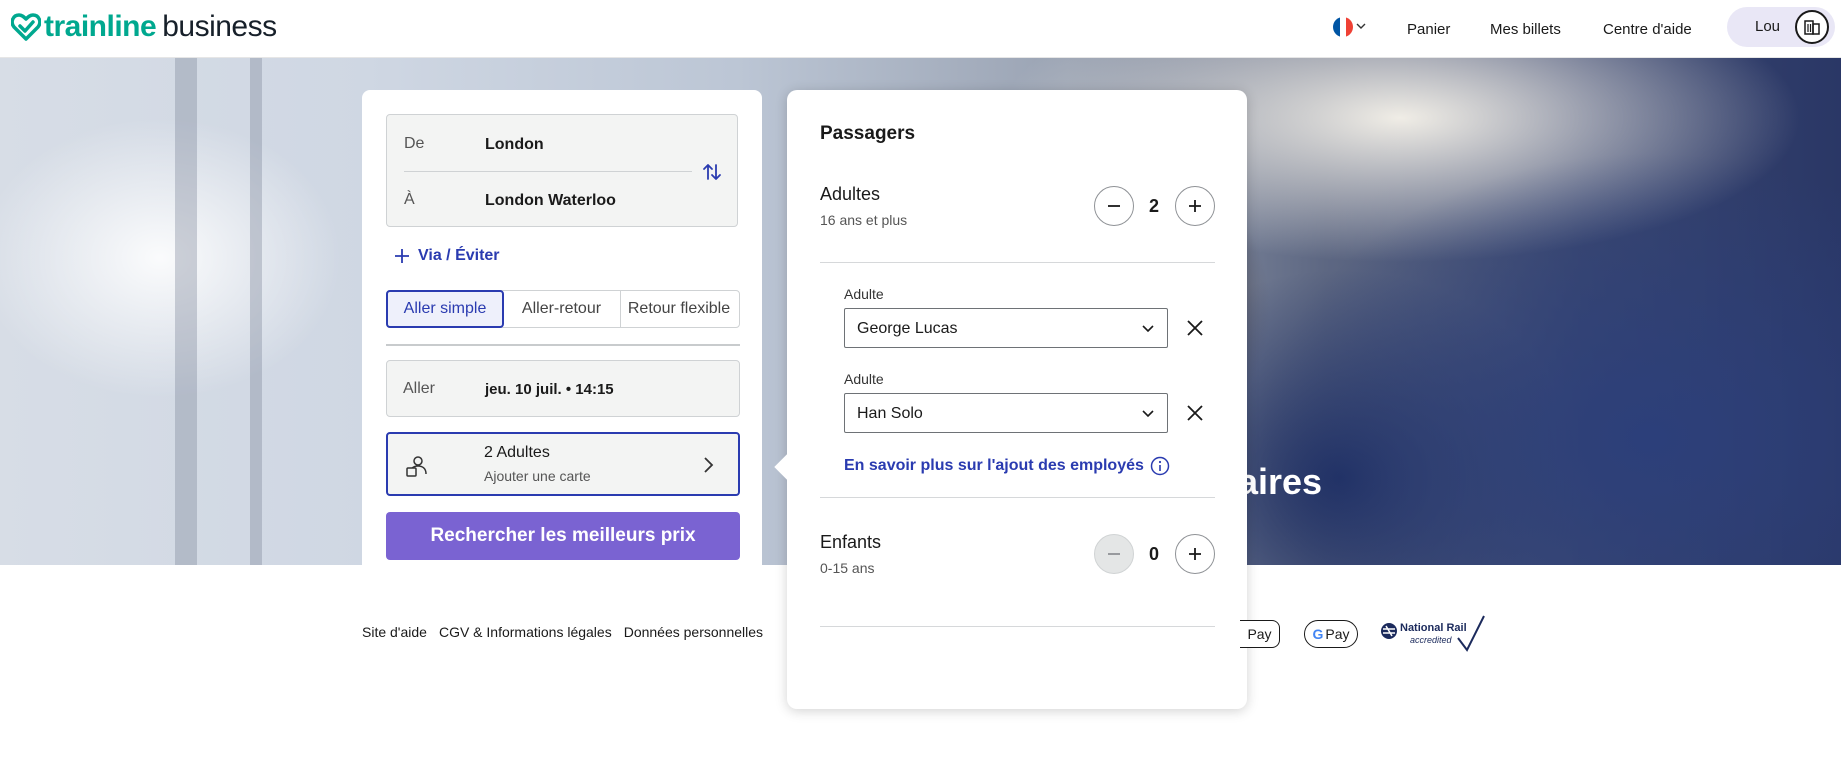 Image resolution: width=1841 pixels, height=776 pixels. What do you see at coordinates (1525, 29) in the screenshot?
I see `nav-tickets-link: Mes billets` at bounding box center [1525, 29].